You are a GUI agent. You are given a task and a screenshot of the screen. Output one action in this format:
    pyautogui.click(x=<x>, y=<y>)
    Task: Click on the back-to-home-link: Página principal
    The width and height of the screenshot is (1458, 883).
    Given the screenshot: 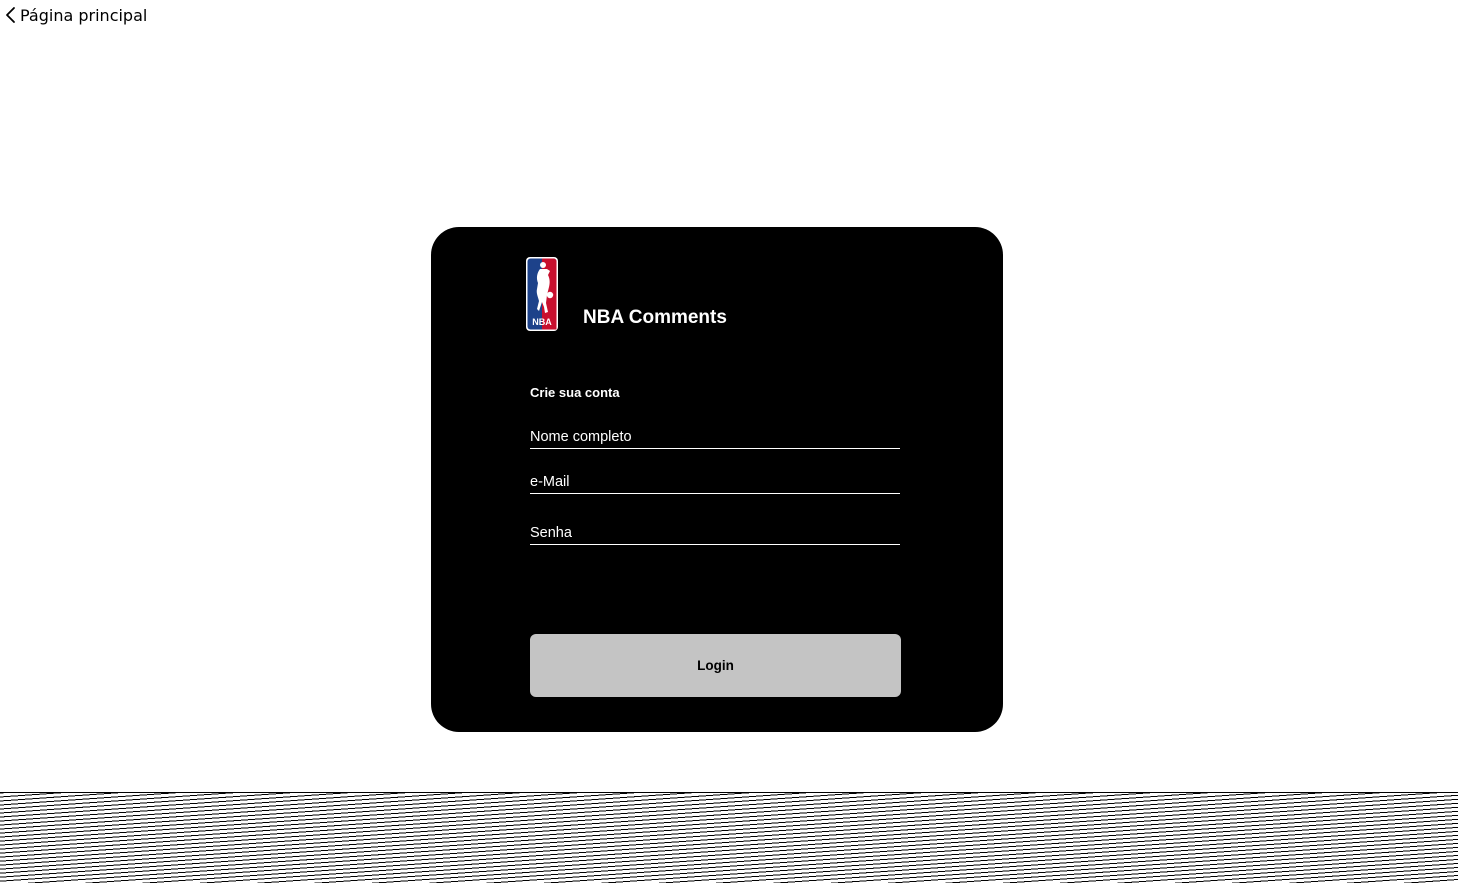 What is the action you would take?
    pyautogui.click(x=75, y=15)
    